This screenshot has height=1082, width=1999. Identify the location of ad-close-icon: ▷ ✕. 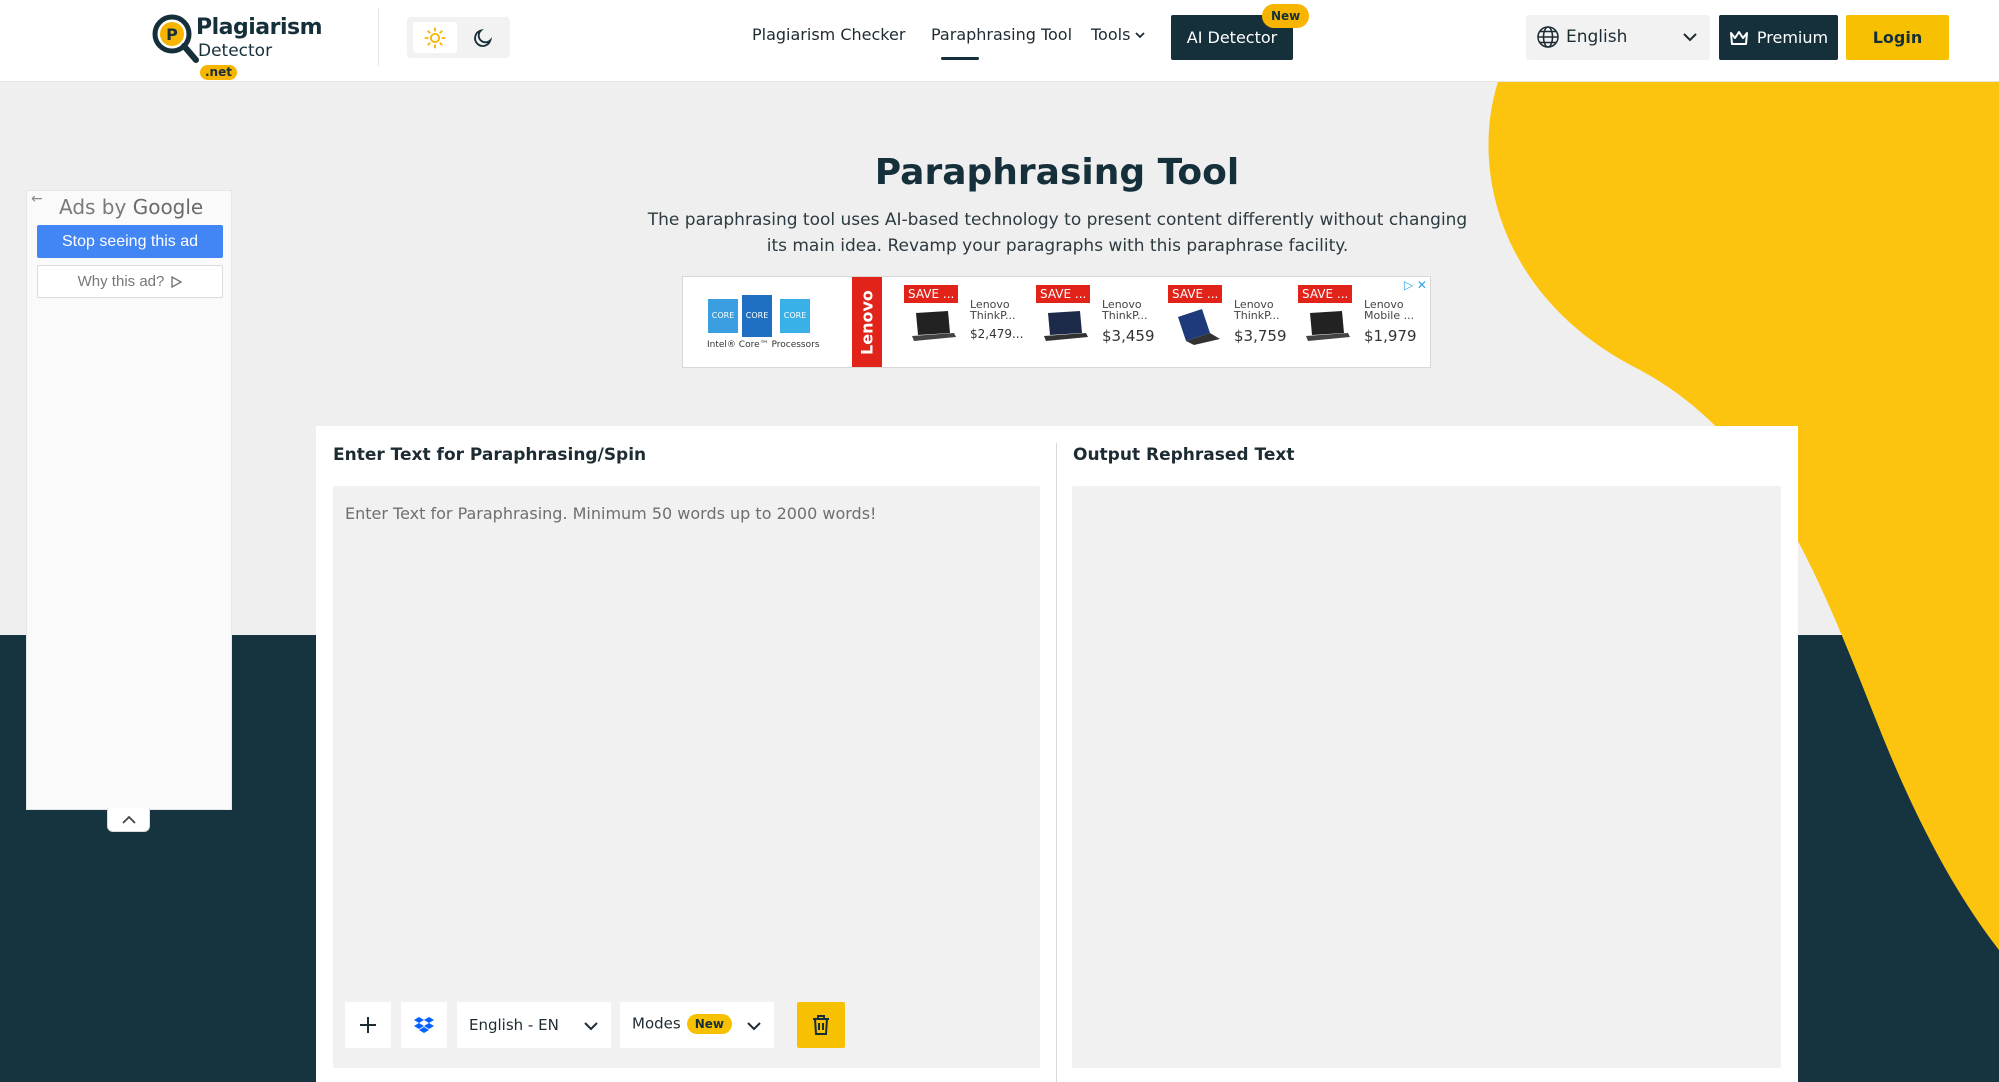
(1415, 285).